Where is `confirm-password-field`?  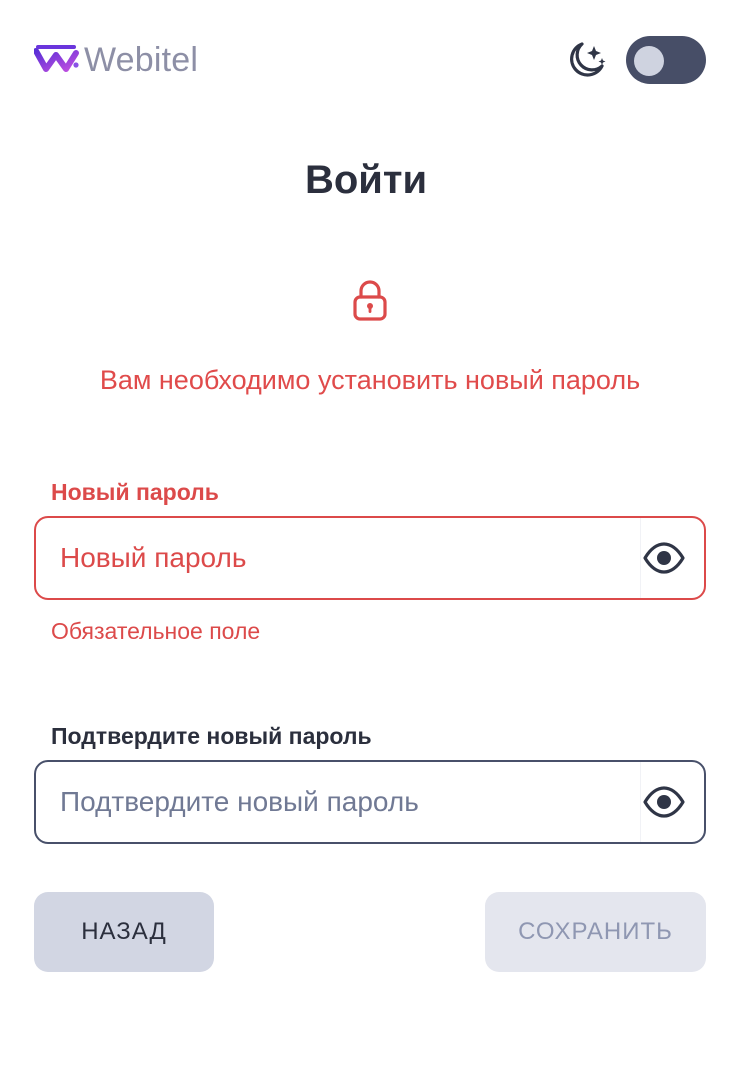
confirm-password-field is located at coordinates (370, 802).